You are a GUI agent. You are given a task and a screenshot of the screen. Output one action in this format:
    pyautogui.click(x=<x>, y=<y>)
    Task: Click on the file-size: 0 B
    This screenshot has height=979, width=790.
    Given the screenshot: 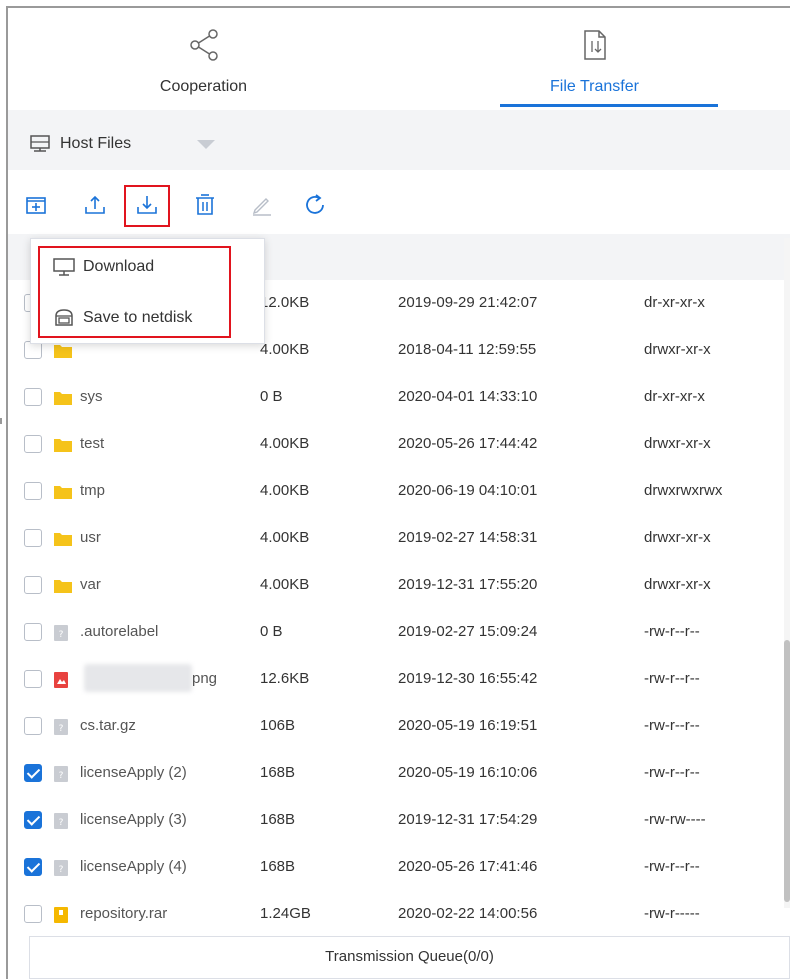 What is the action you would take?
    pyautogui.click(x=271, y=396)
    